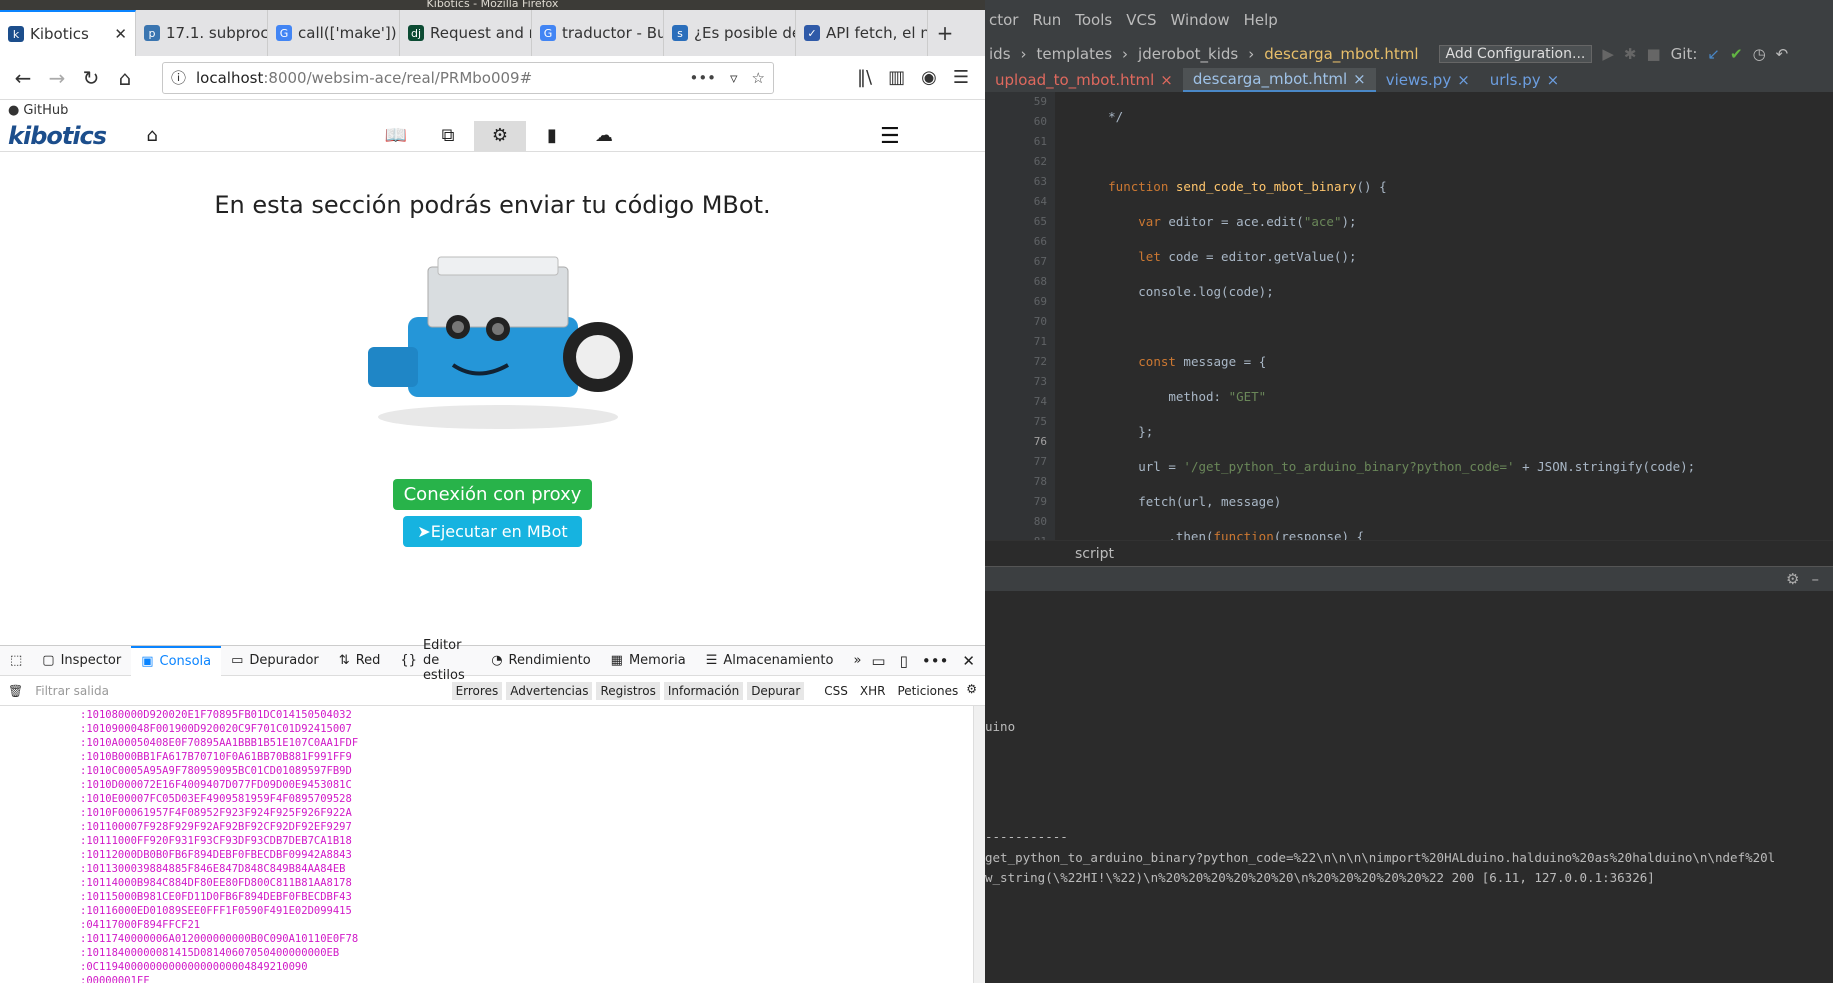 The image size is (1833, 983). Describe the element at coordinates (878, 661) in the screenshot. I see `responsive-icon: ▭` at that location.